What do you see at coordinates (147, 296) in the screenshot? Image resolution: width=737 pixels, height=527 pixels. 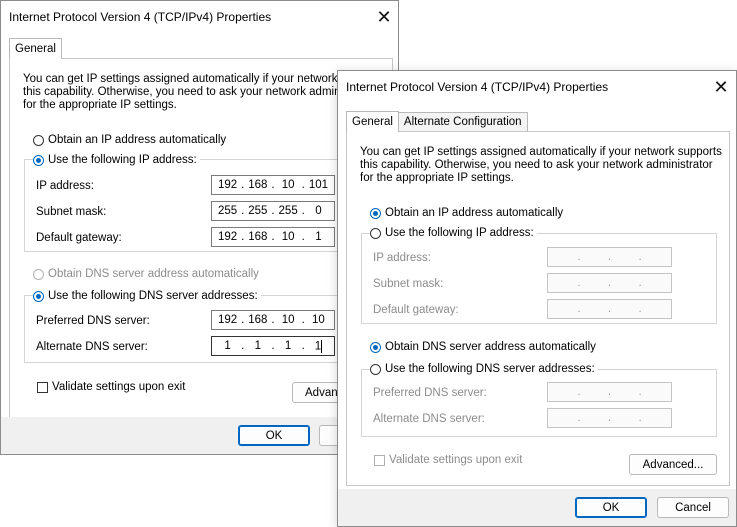 I see `back-radio-manual-dns: Use the following DNS server addresses:` at bounding box center [147, 296].